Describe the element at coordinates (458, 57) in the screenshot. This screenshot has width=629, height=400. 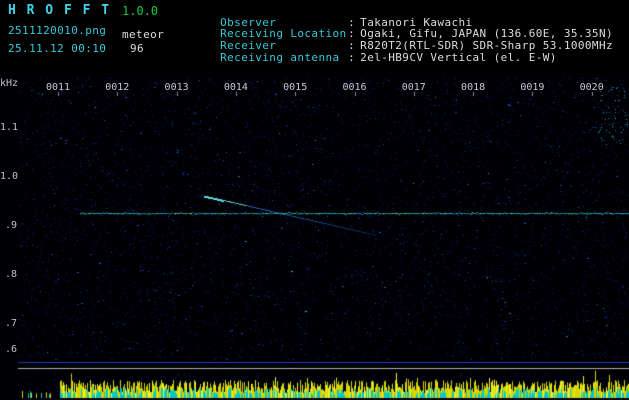
I see `info-value: 2el-HB9CV Vertical (el. E-W)` at that location.